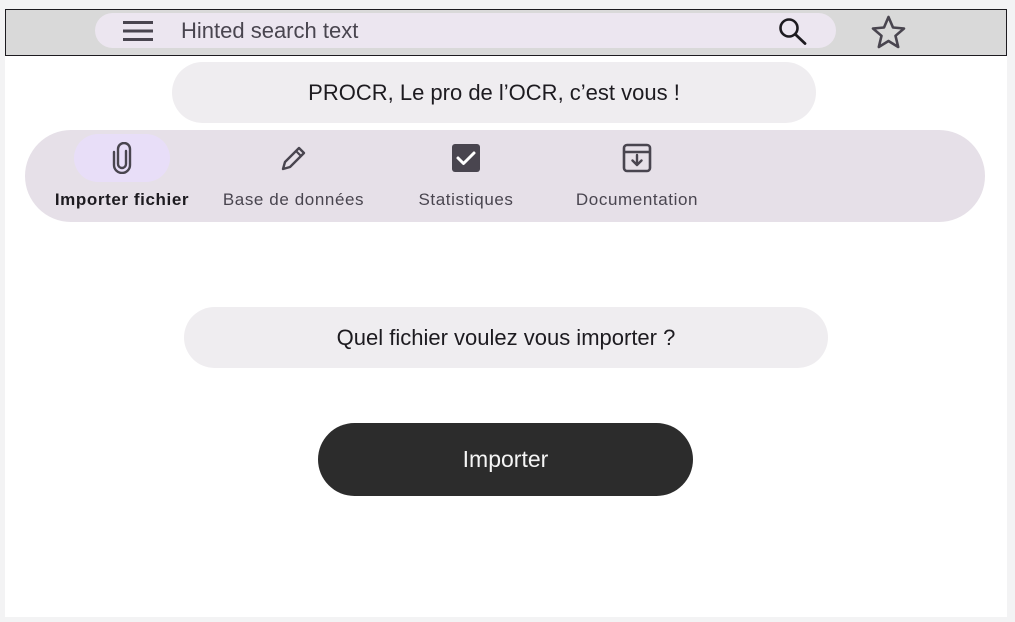  Describe the element at coordinates (637, 158) in the screenshot. I see `archive-icon` at that location.